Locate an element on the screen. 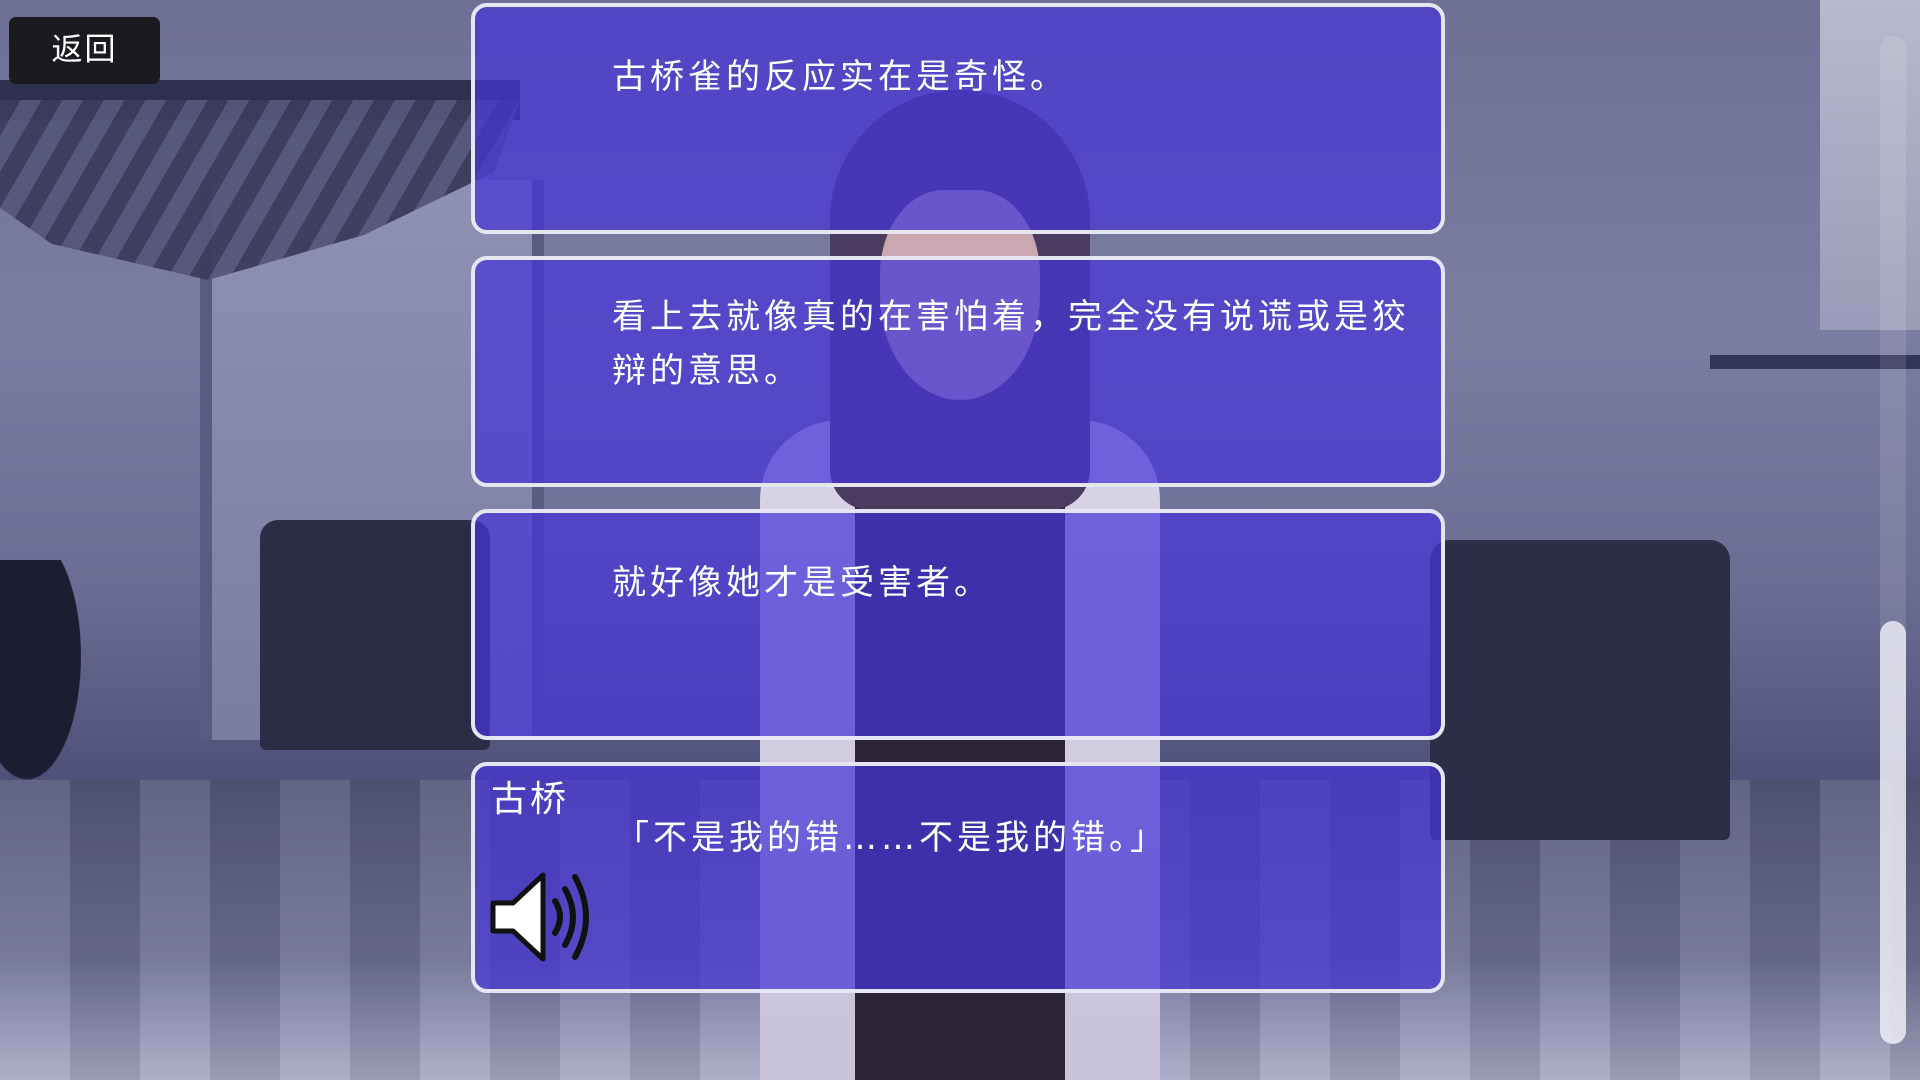  log-entry-text: 看上去就像真的在害怕着，完全没有说谎或是狡辩的意思。 is located at coordinates (1011, 344).